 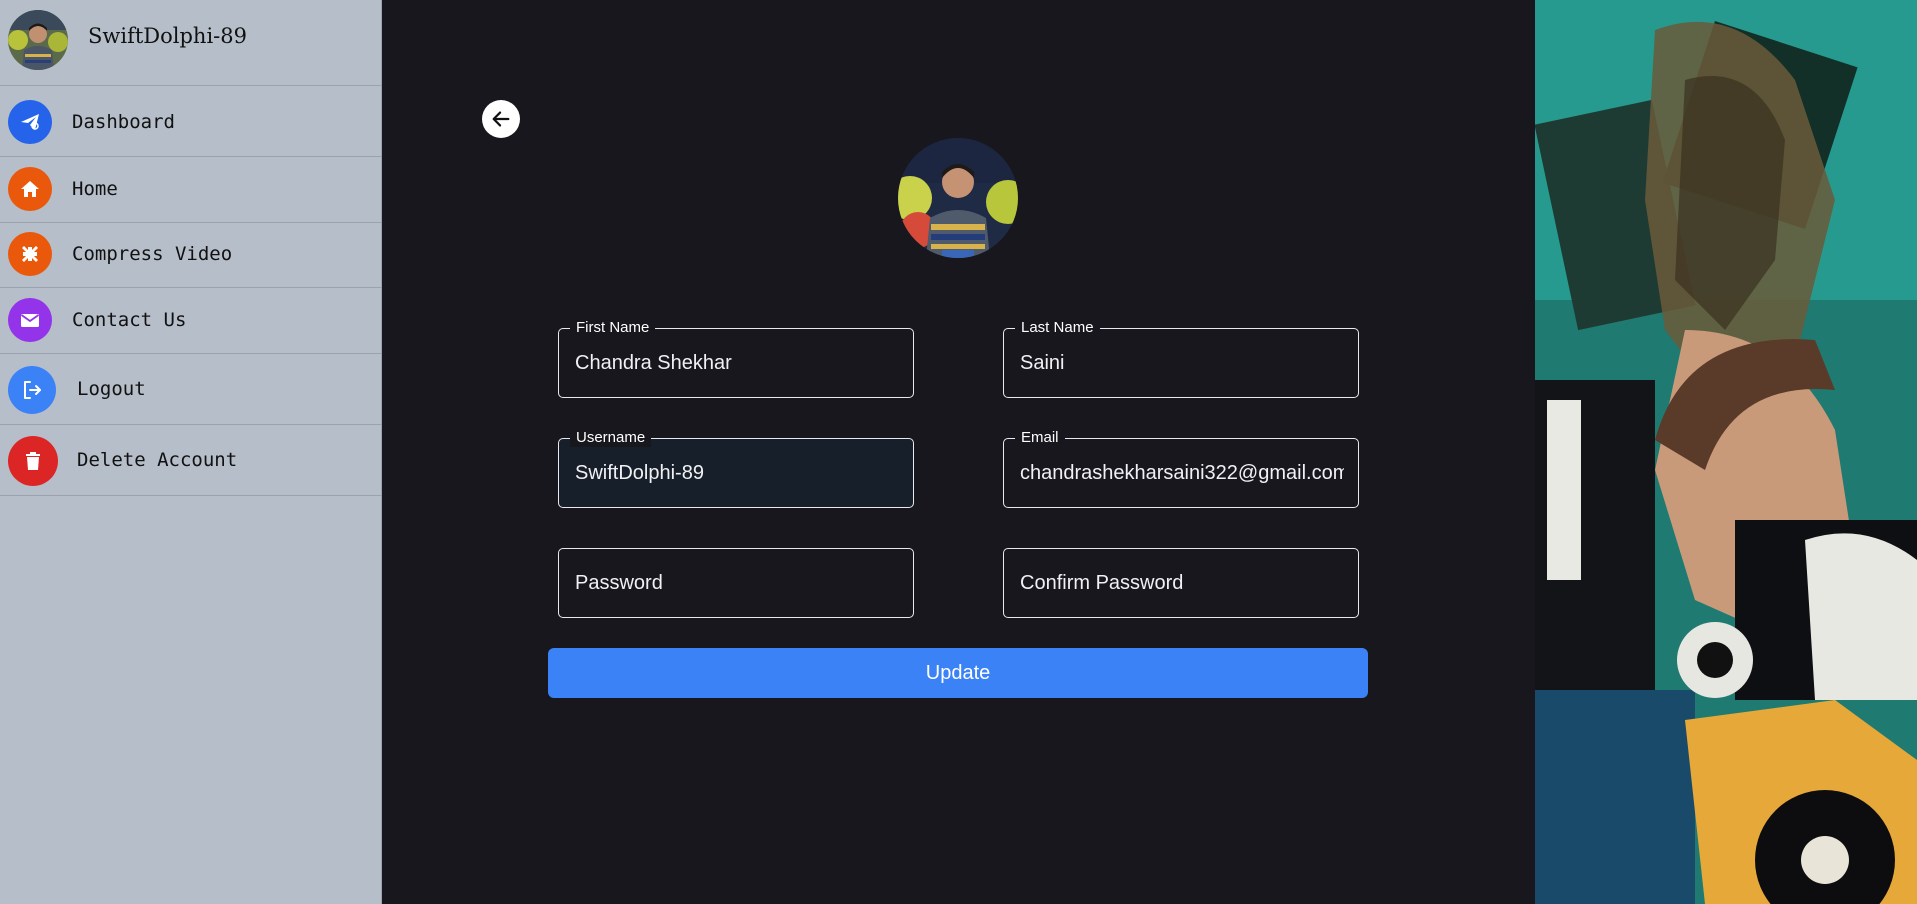 I want to click on sidebar-item-logout: Logout, so click(x=191, y=389).